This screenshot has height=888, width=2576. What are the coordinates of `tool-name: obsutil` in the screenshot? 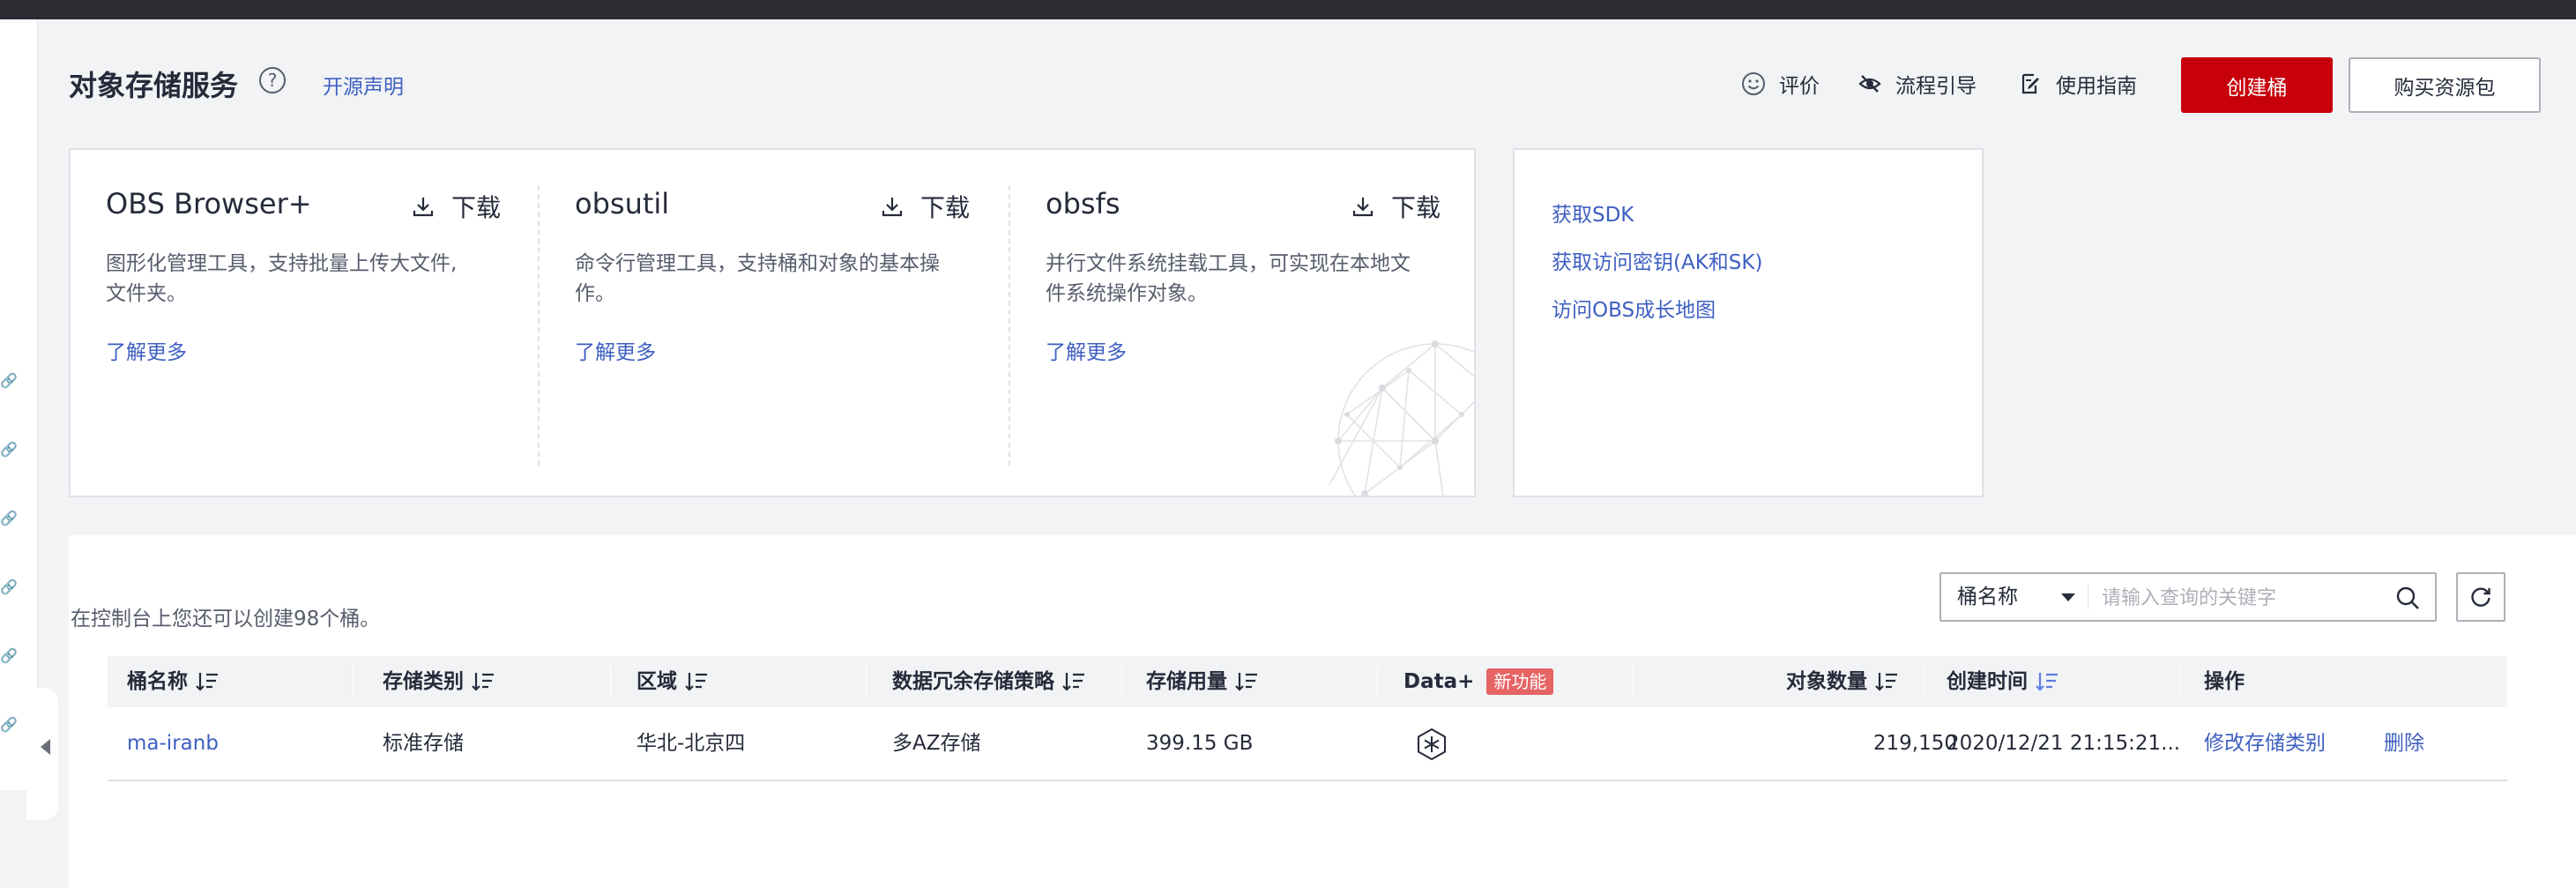 It's located at (622, 203).